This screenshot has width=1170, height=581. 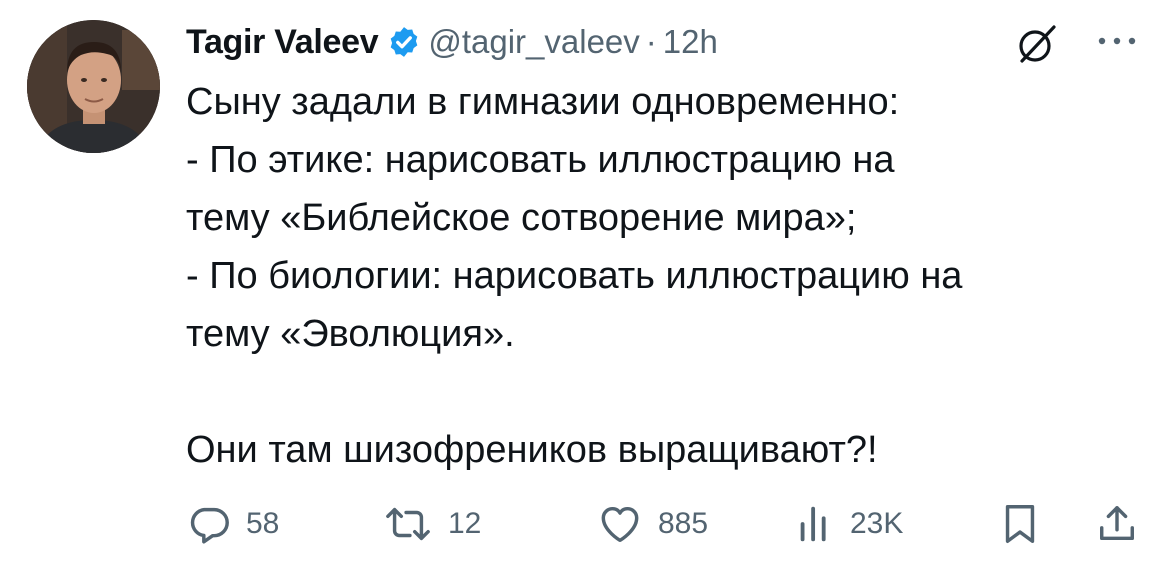 What do you see at coordinates (350, 334) in the screenshot?
I see `tweet-text-line: тему «Эволюция».` at bounding box center [350, 334].